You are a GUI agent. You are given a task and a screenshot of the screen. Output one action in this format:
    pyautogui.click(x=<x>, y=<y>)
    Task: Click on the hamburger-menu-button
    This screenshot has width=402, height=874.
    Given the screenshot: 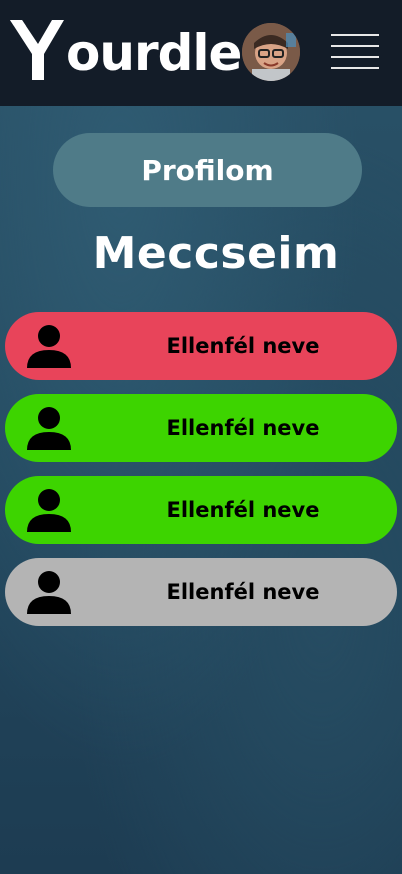 What is the action you would take?
    pyautogui.click(x=355, y=52)
    